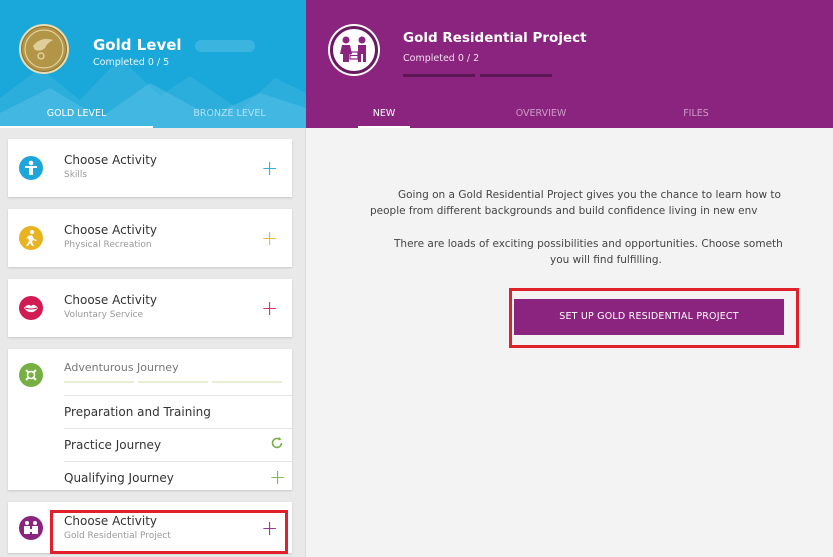 This screenshot has width=833, height=557. What do you see at coordinates (229, 114) in the screenshot?
I see `tab-bronze-level: BRONZE LEVEL` at bounding box center [229, 114].